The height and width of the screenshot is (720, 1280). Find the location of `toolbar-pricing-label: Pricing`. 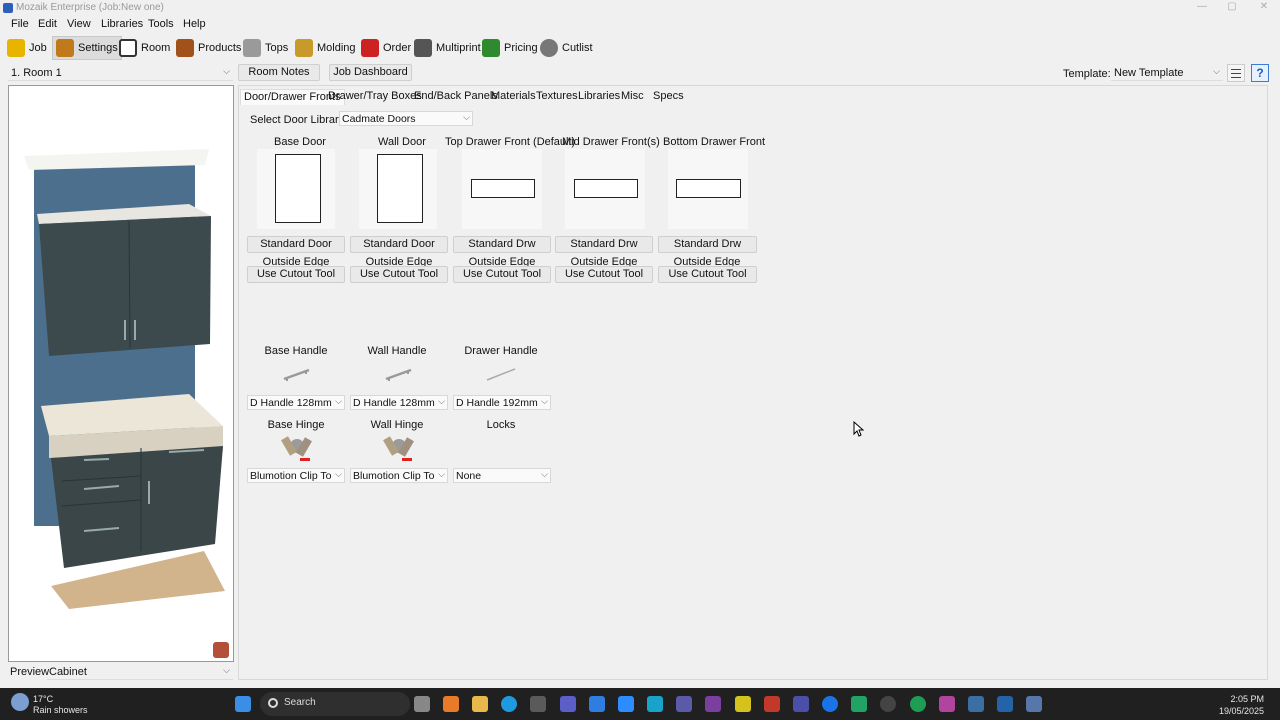

toolbar-pricing-label: Pricing is located at coordinates (521, 48).